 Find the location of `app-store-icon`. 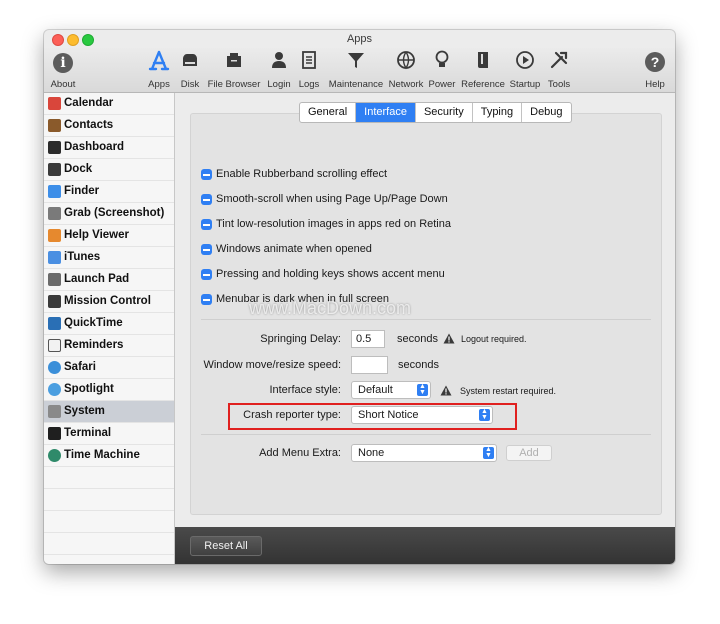

app-store-icon is located at coordinates (159, 62).